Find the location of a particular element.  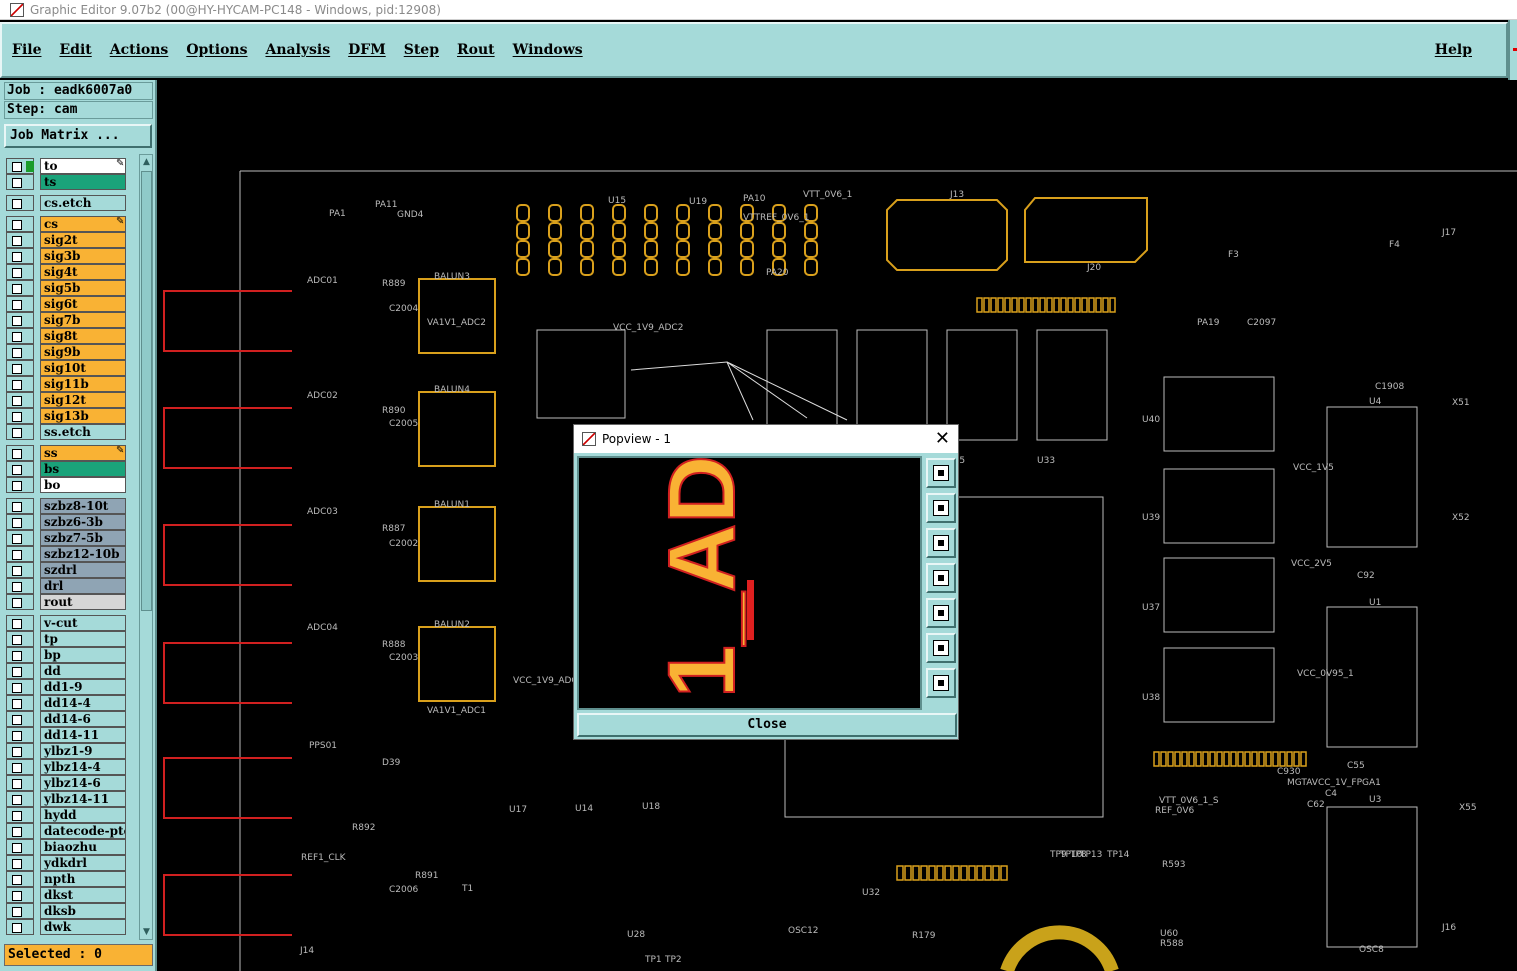

layer-name: dksb is located at coordinates (83, 911).